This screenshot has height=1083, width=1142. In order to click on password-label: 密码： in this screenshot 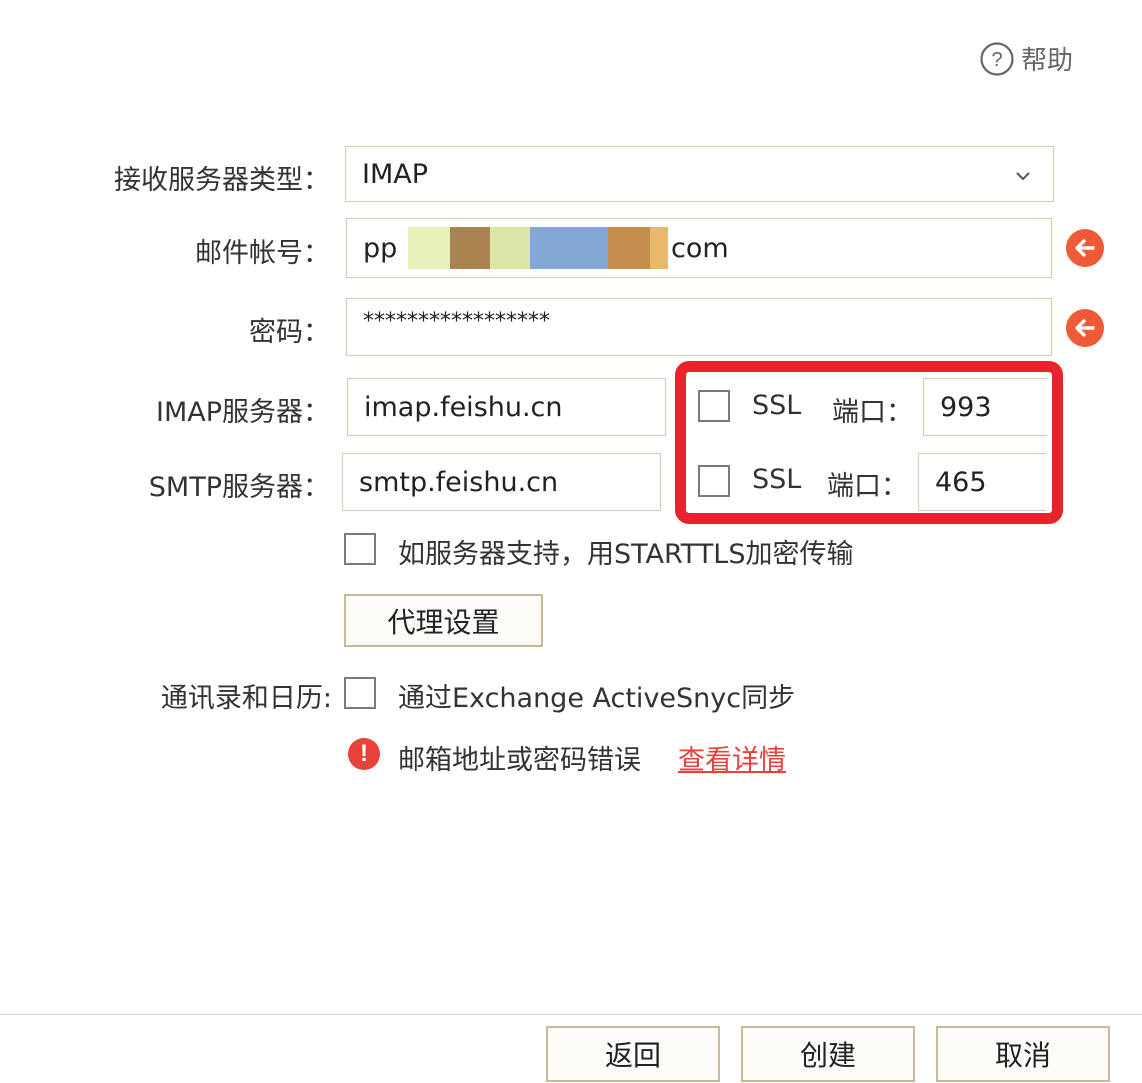, I will do `click(289, 332)`.